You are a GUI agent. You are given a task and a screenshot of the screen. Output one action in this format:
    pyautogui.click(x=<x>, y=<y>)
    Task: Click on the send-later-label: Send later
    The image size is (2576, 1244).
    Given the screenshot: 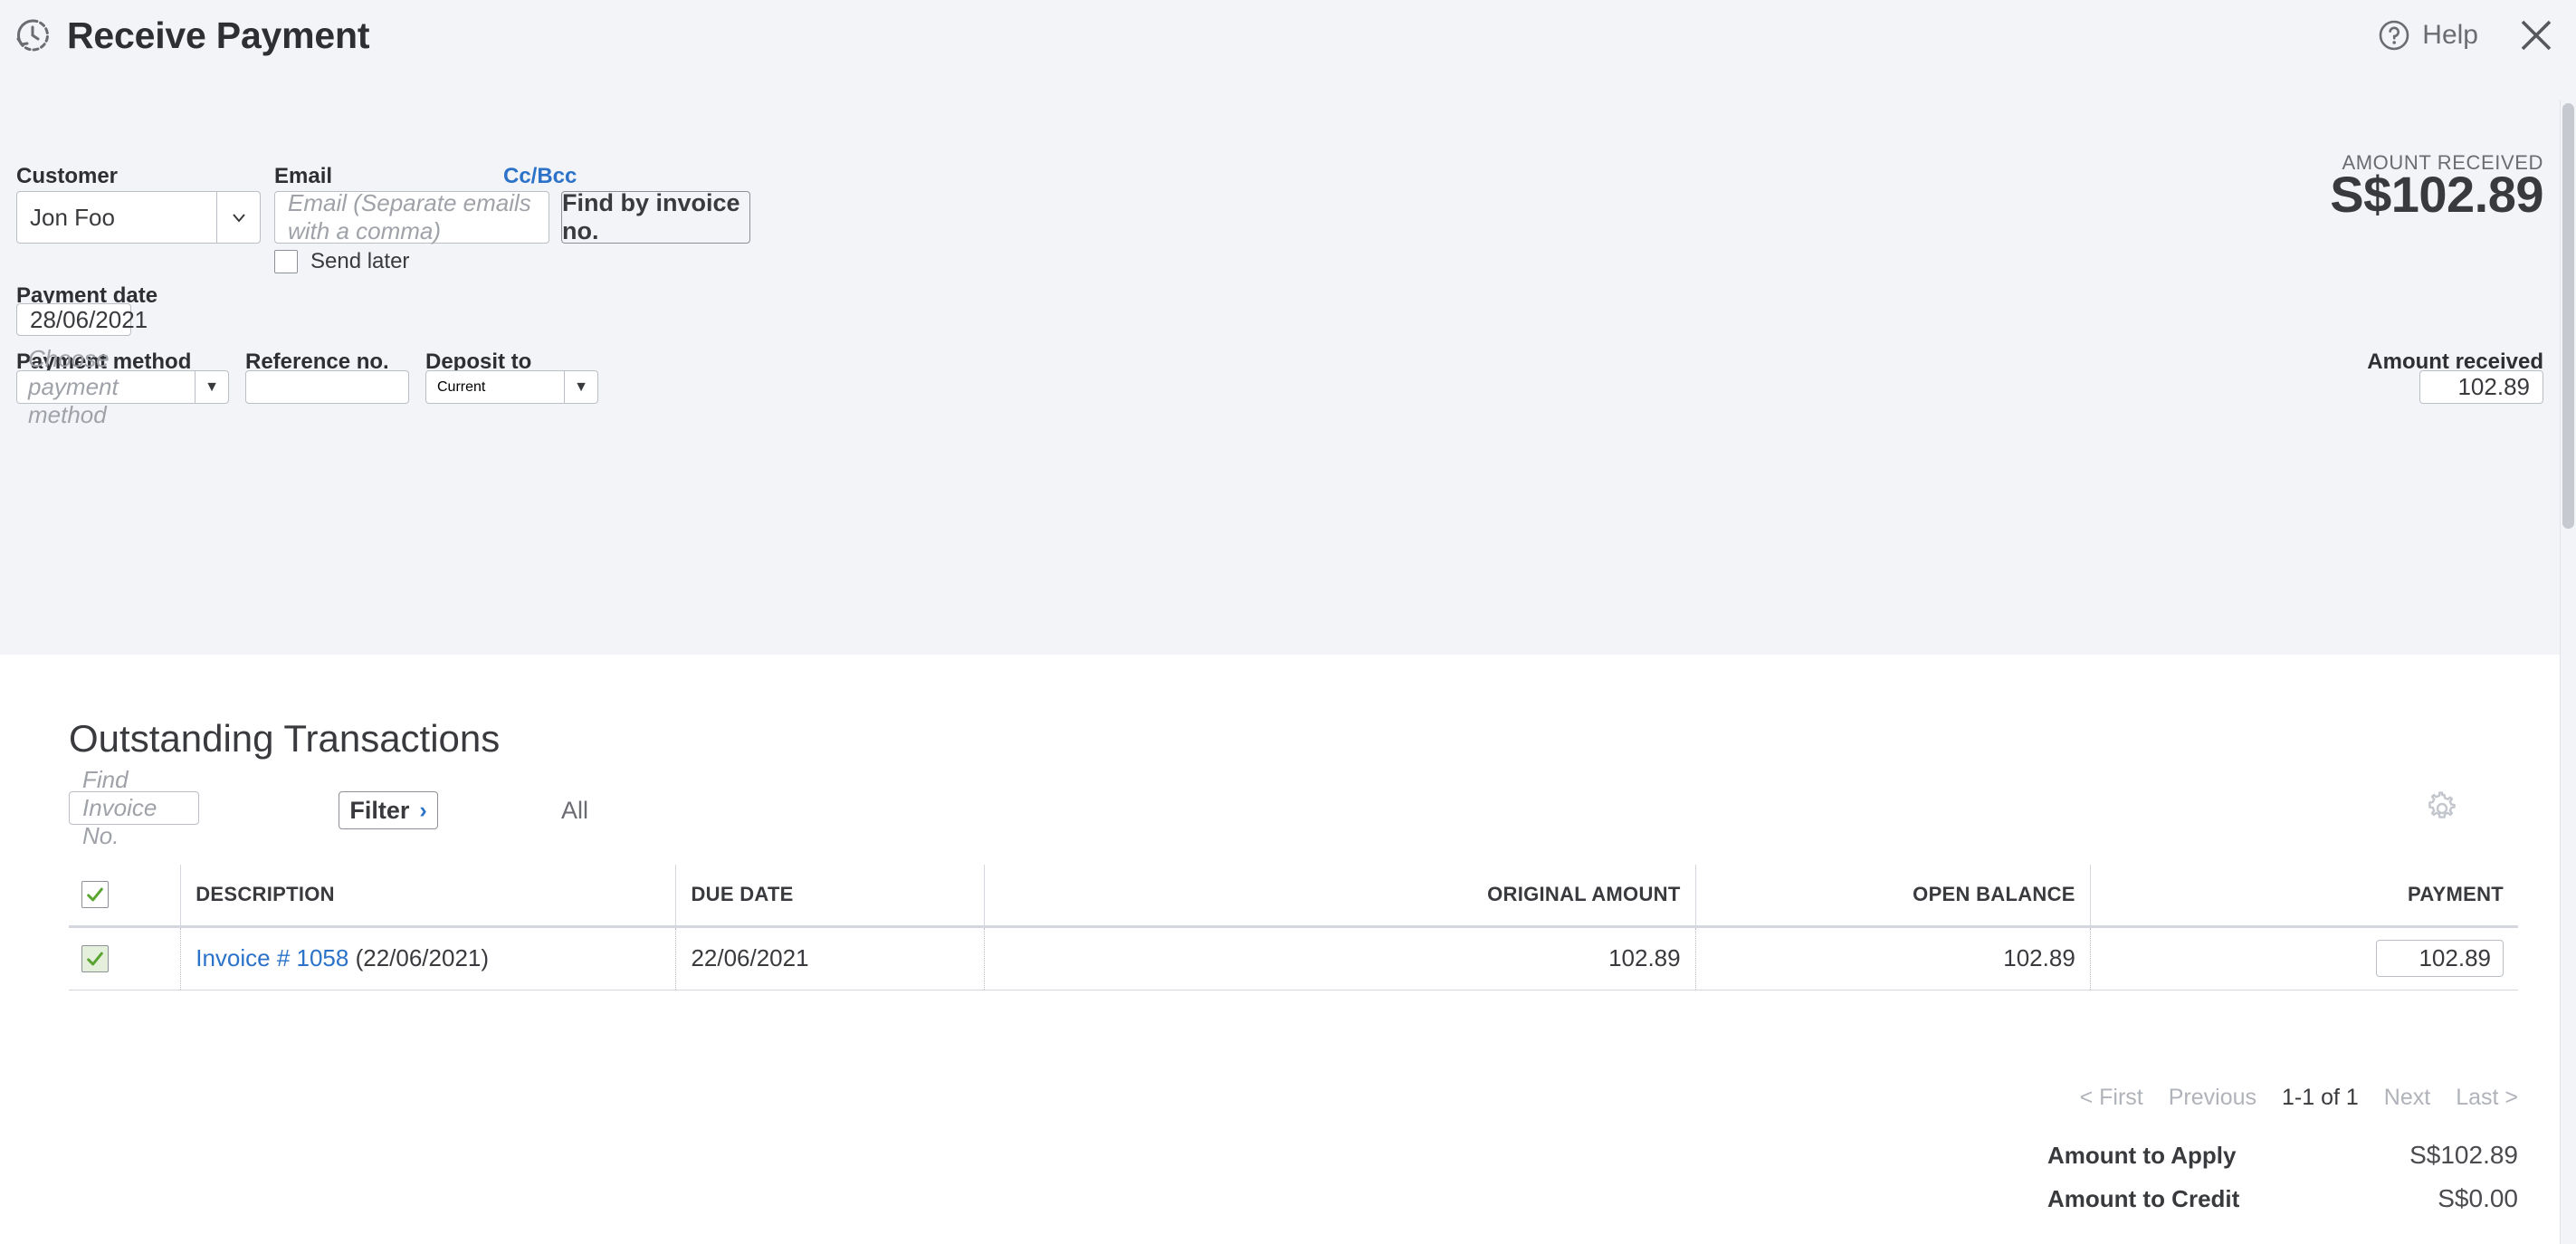 What is the action you would take?
    pyautogui.click(x=360, y=261)
    